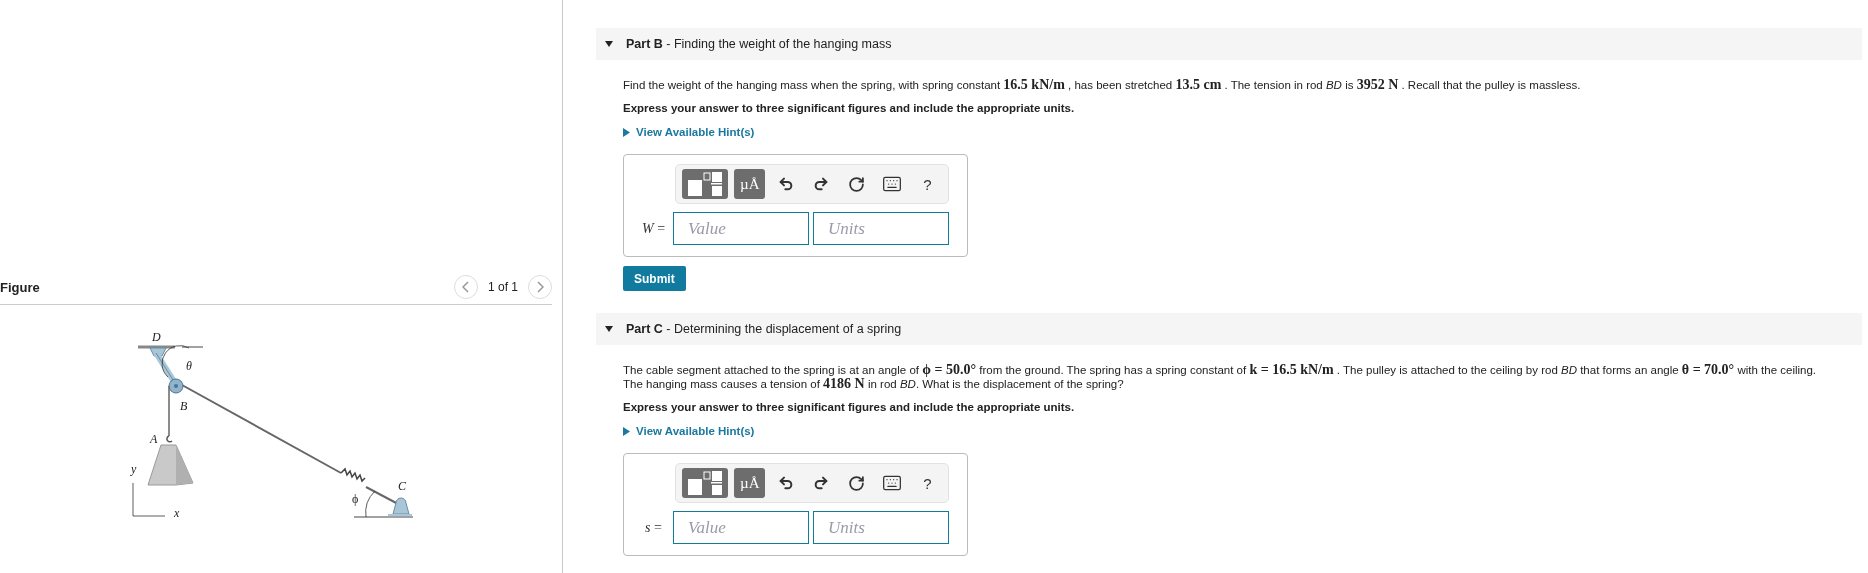 This screenshot has width=1868, height=573. I want to click on part-header: Part B - Finding the weight of the hanging mass, so click(1229, 44).